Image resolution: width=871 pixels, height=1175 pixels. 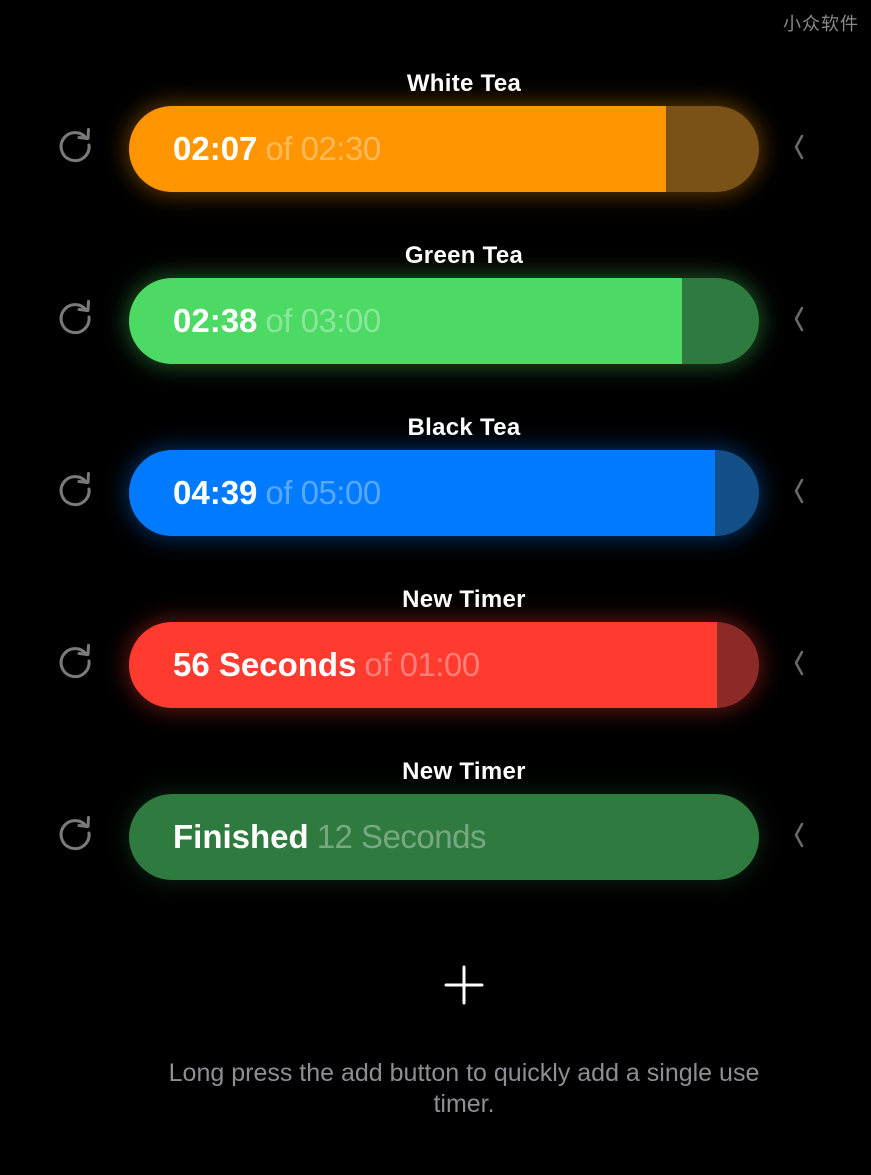 I want to click on timer-progress-bar: Finished 12 Seconds, so click(x=444, y=837).